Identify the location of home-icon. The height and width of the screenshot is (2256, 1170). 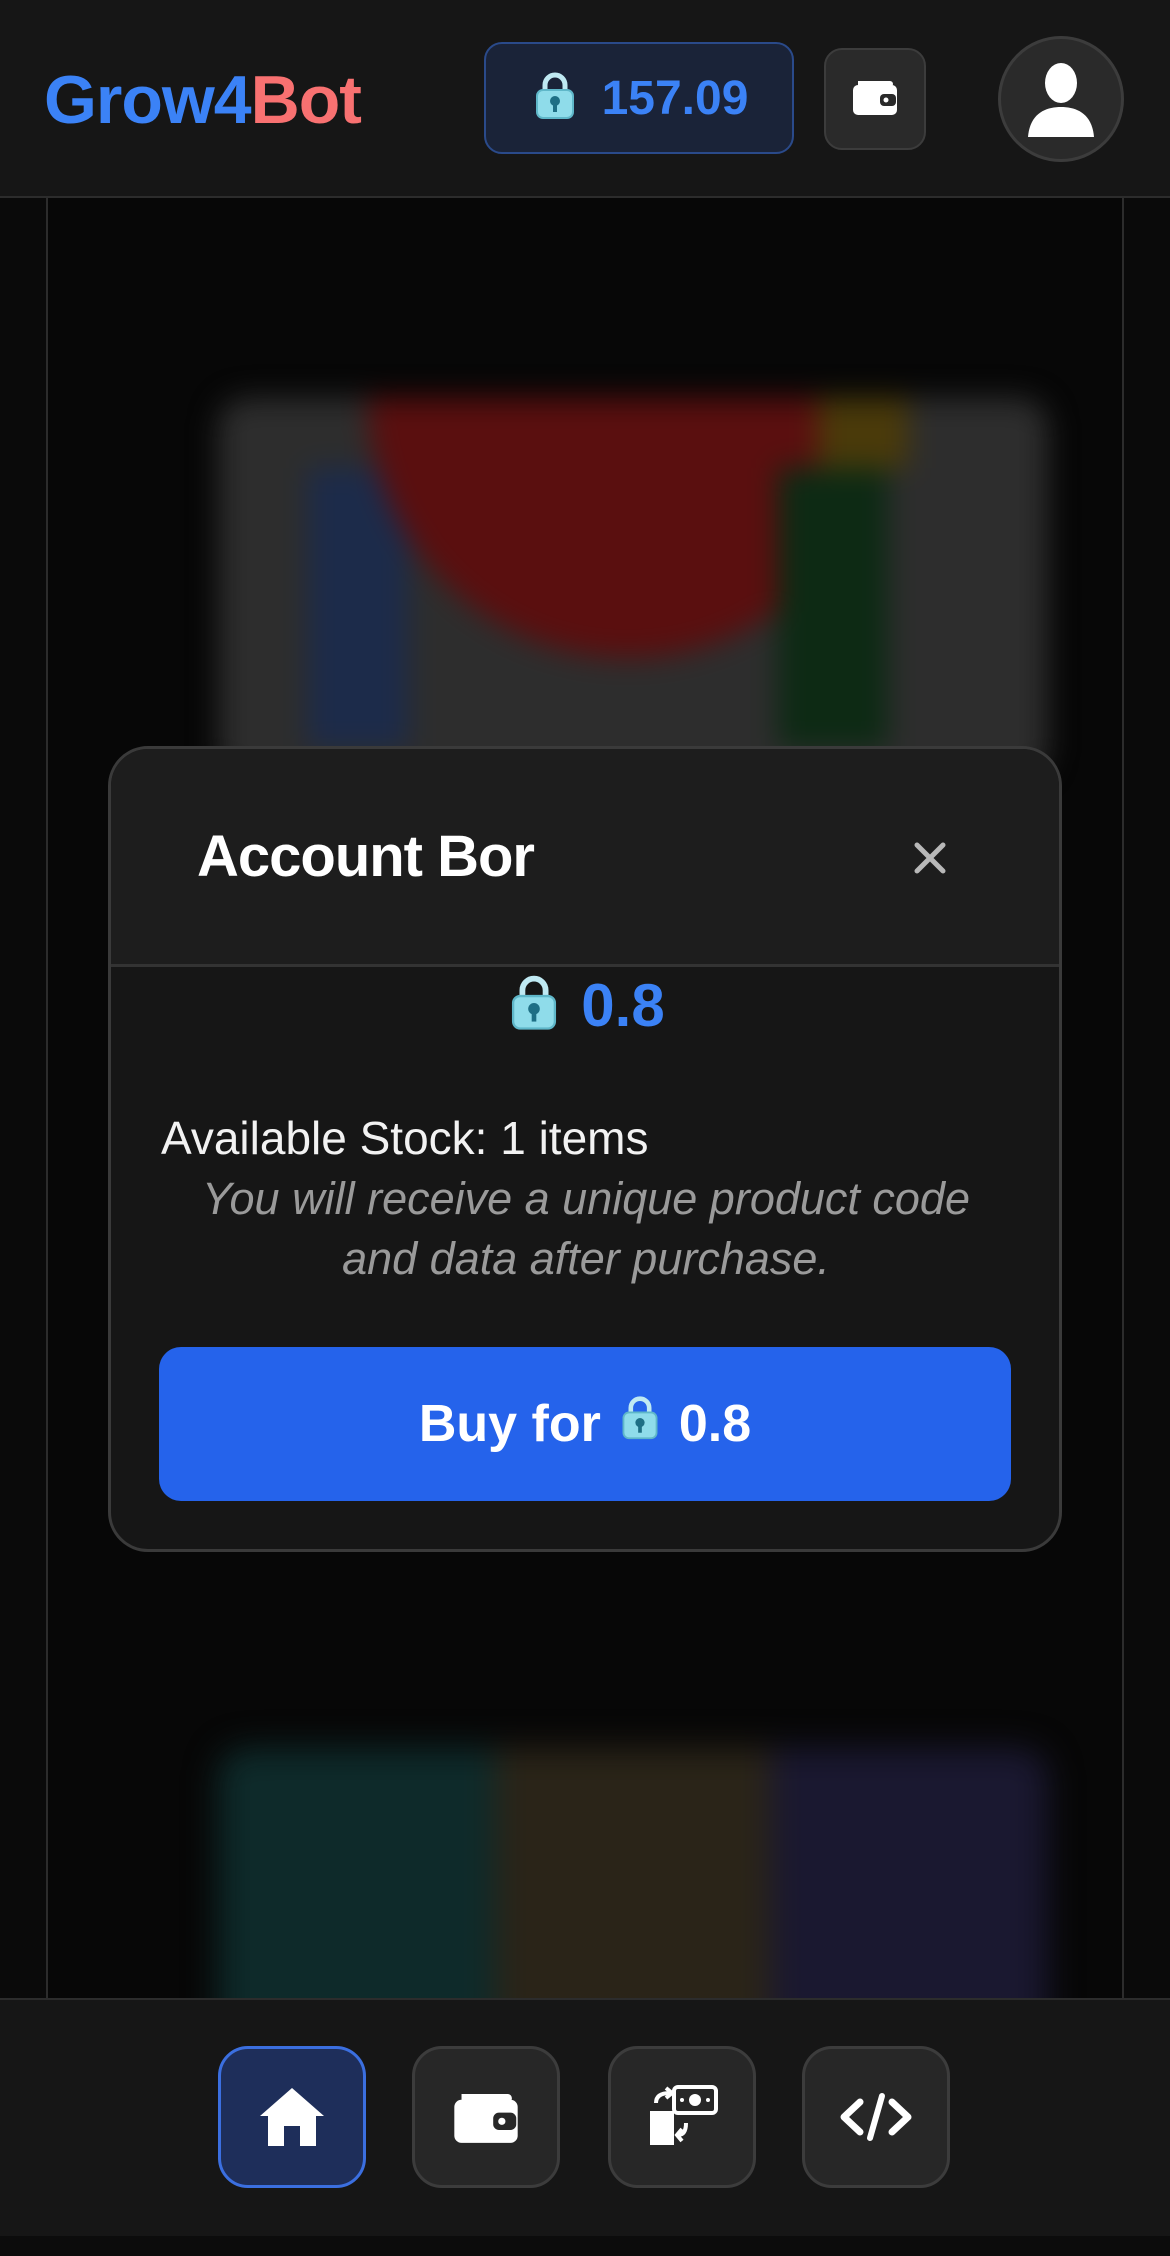
(292, 2117).